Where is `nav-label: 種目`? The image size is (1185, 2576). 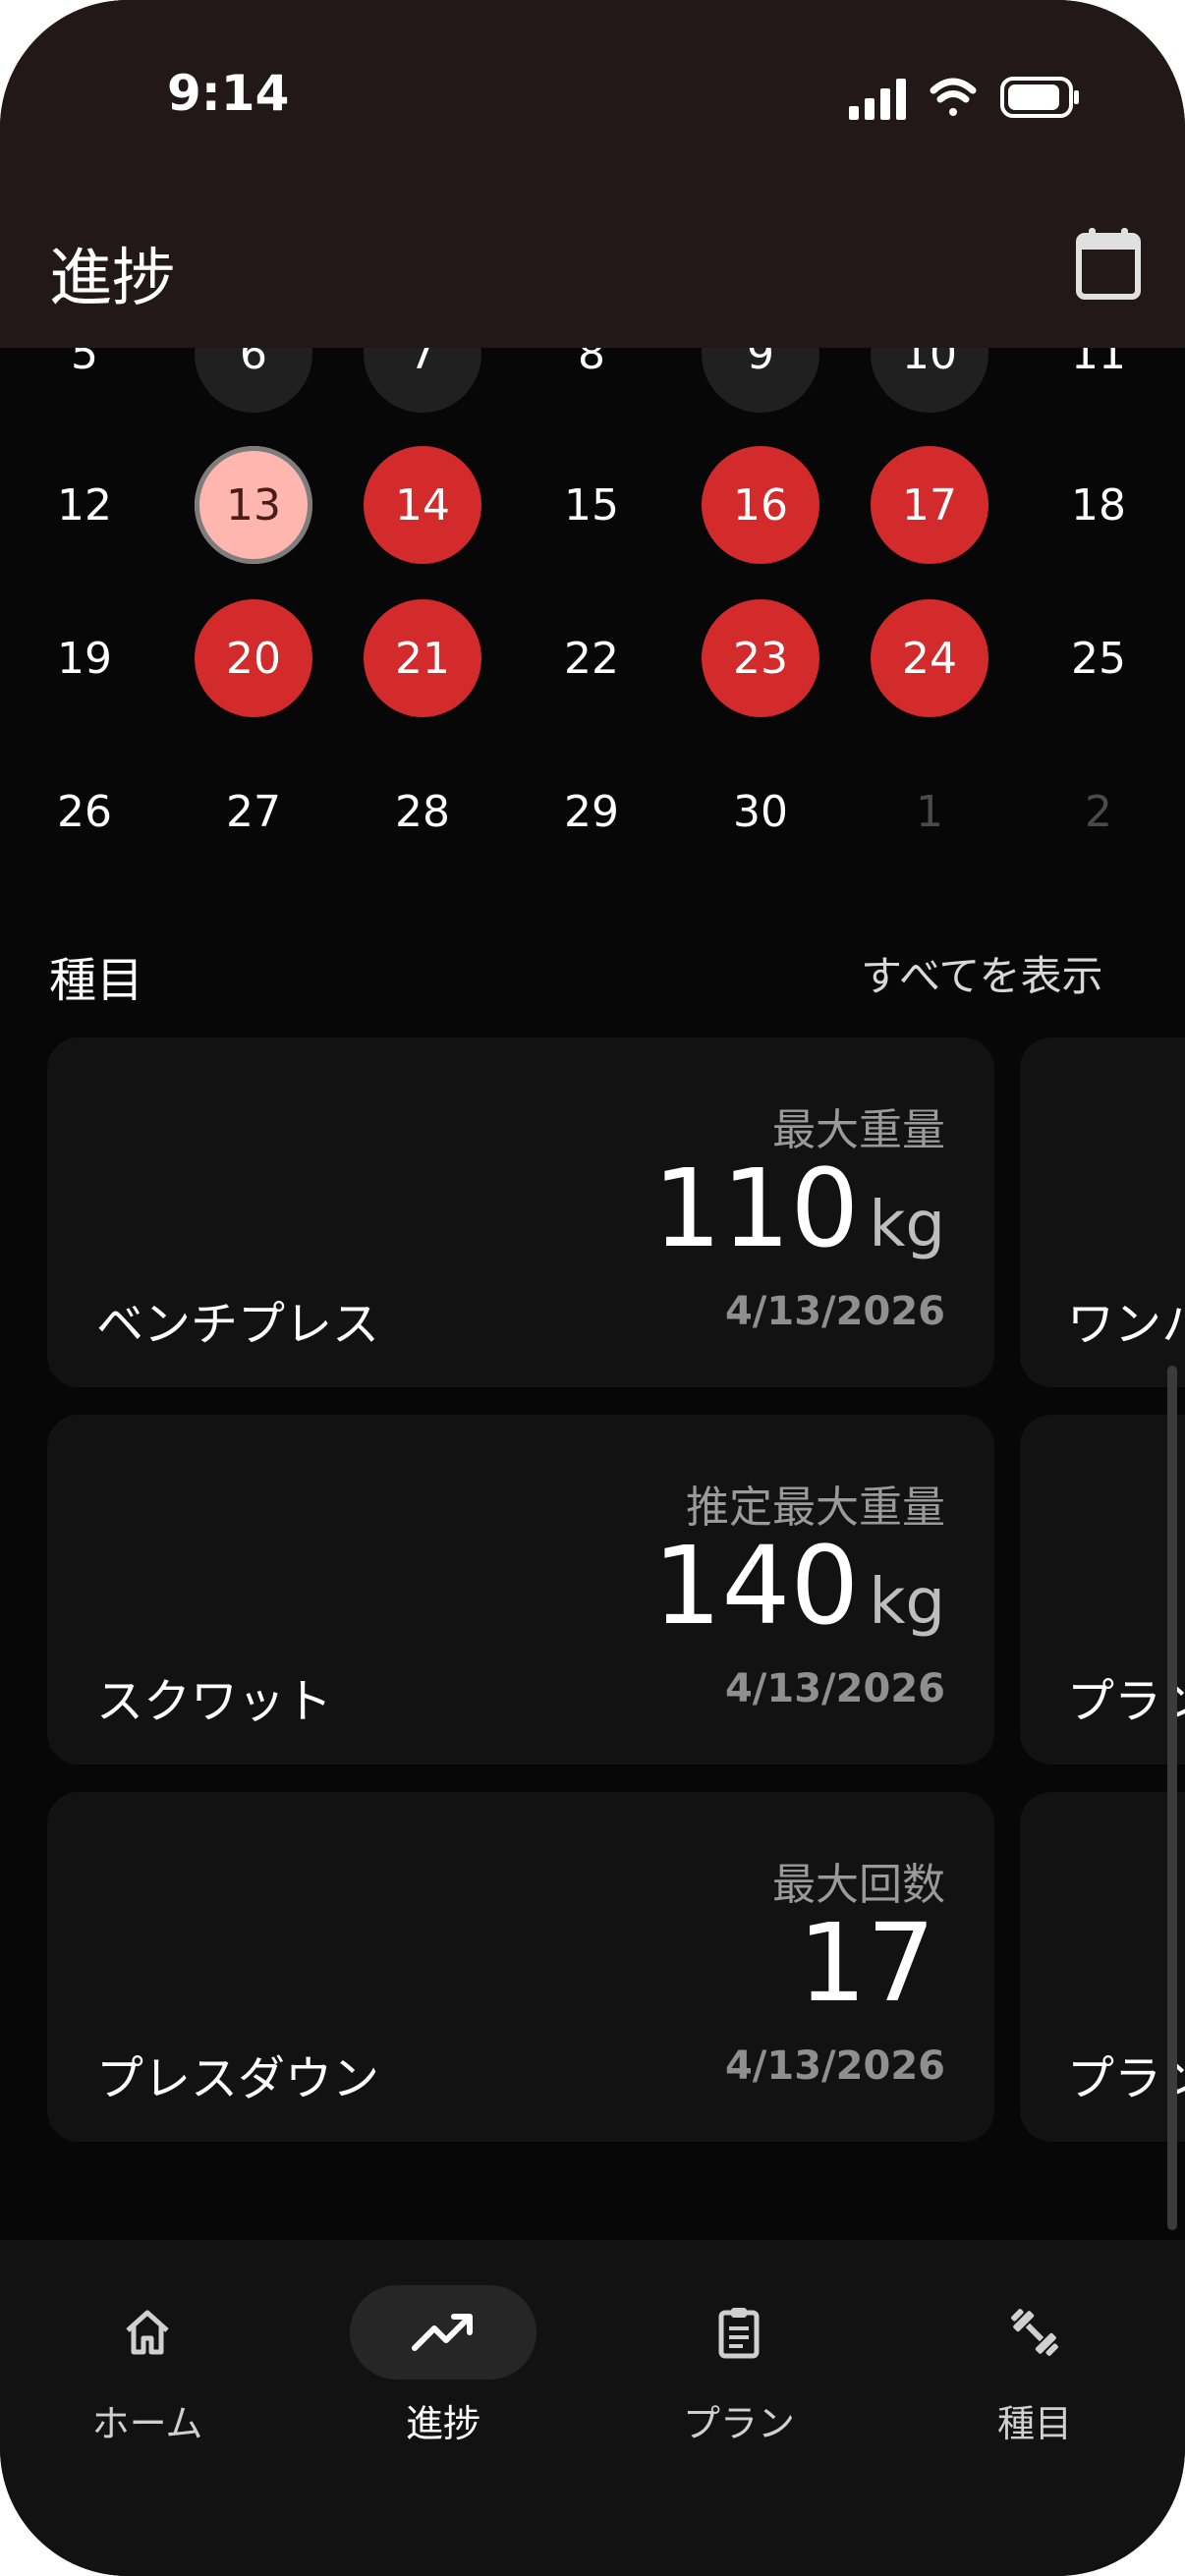 nav-label: 種目 is located at coordinates (1034, 2423).